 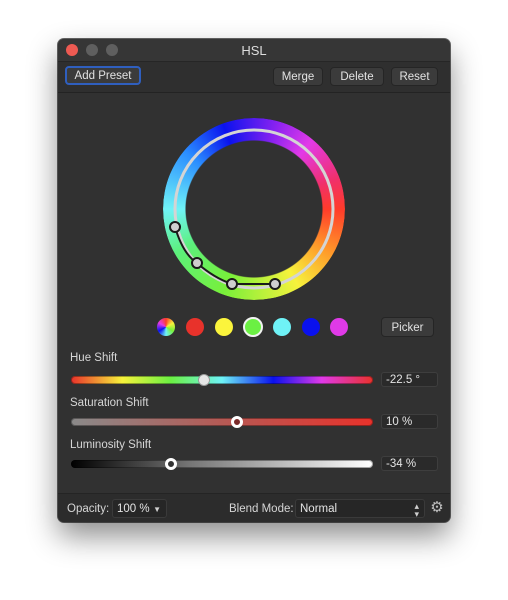 I want to click on blend-mode-select: Normal ▴ ▾, so click(x=360, y=509).